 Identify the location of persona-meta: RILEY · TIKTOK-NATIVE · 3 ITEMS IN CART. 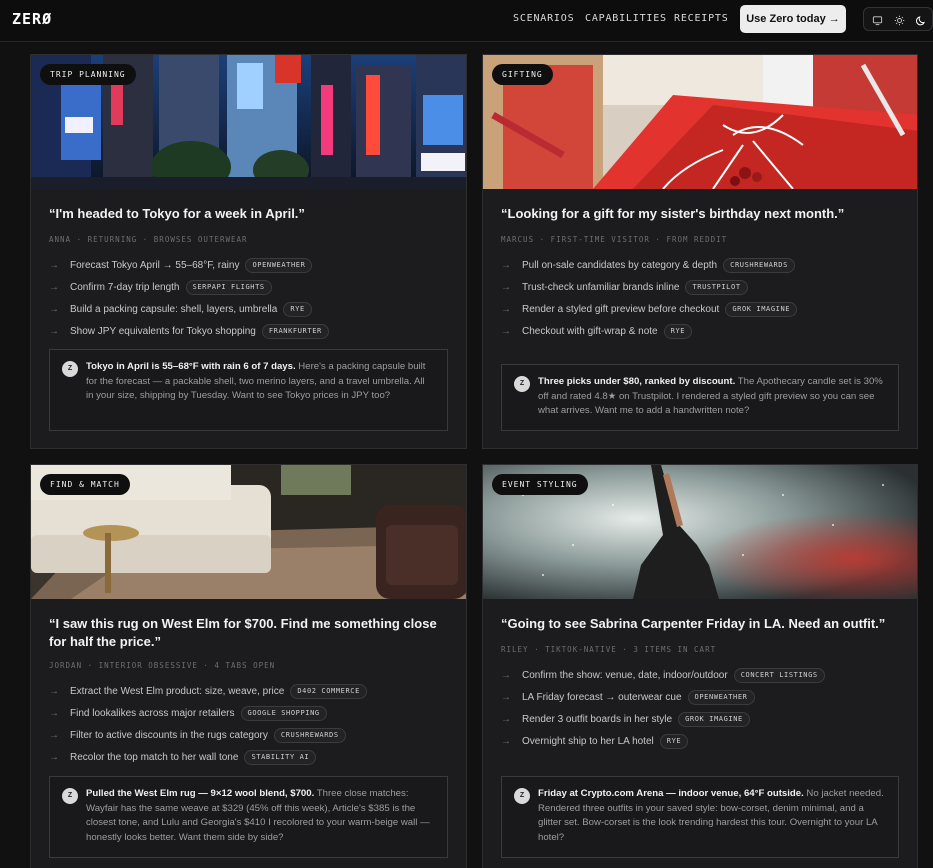
(609, 649).